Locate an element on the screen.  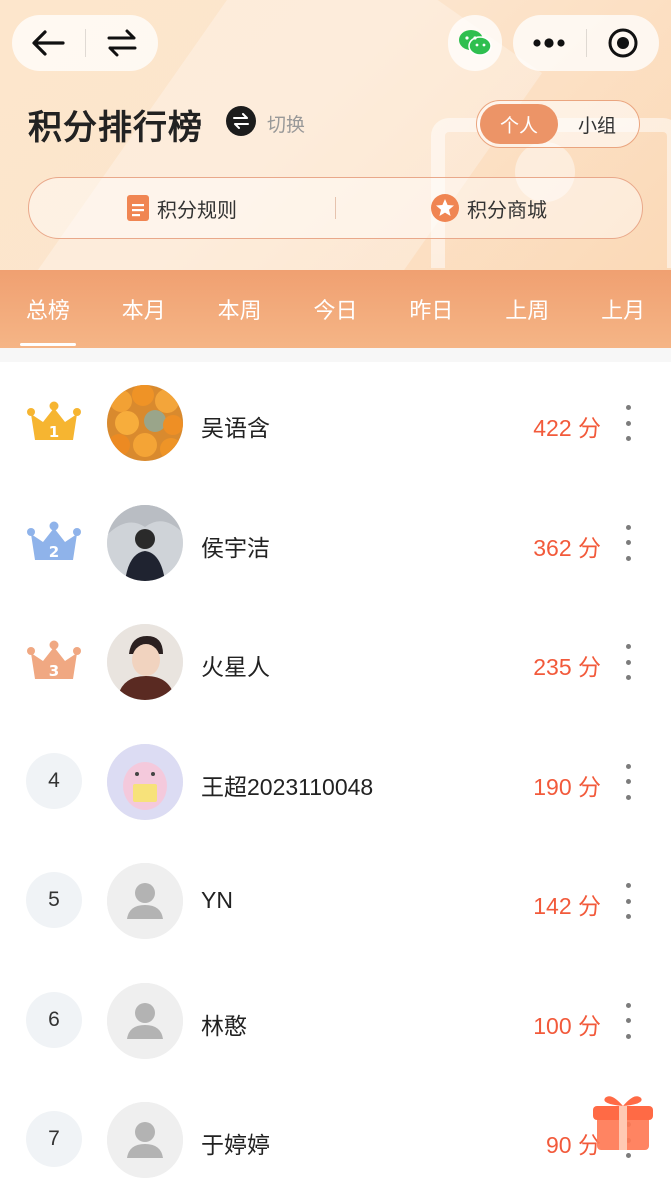
tab-last-month: 上月 is located at coordinates (623, 309).